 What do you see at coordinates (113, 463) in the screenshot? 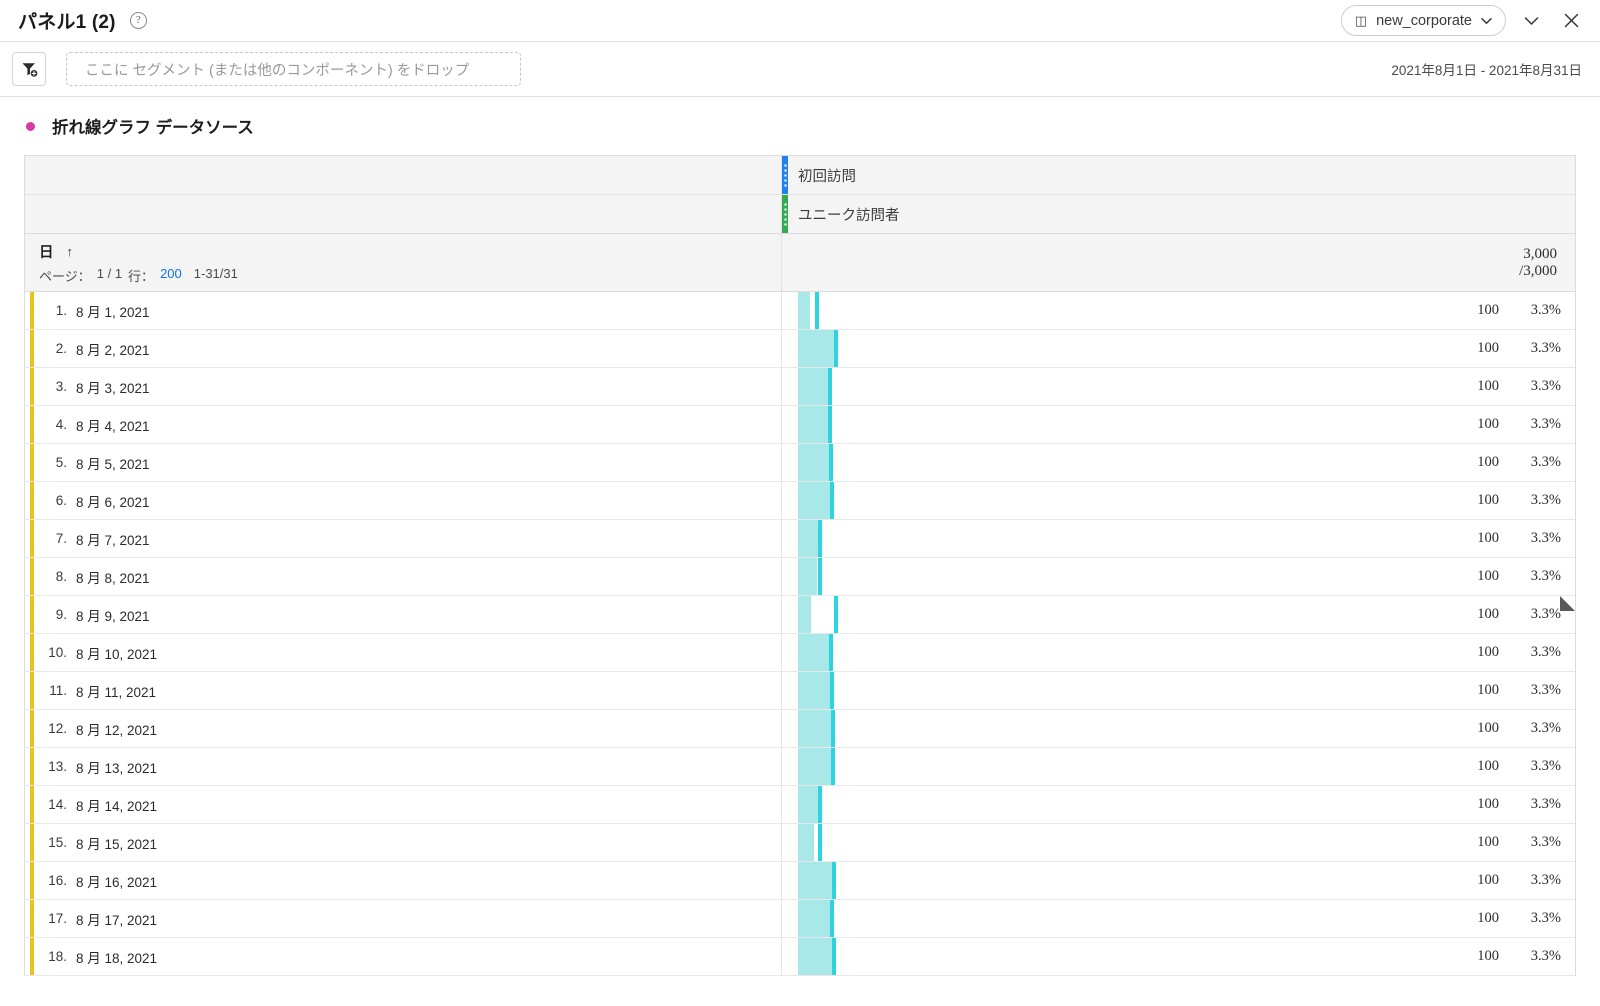
I see `row-dimension-value: 8 月 5, 2021` at bounding box center [113, 463].